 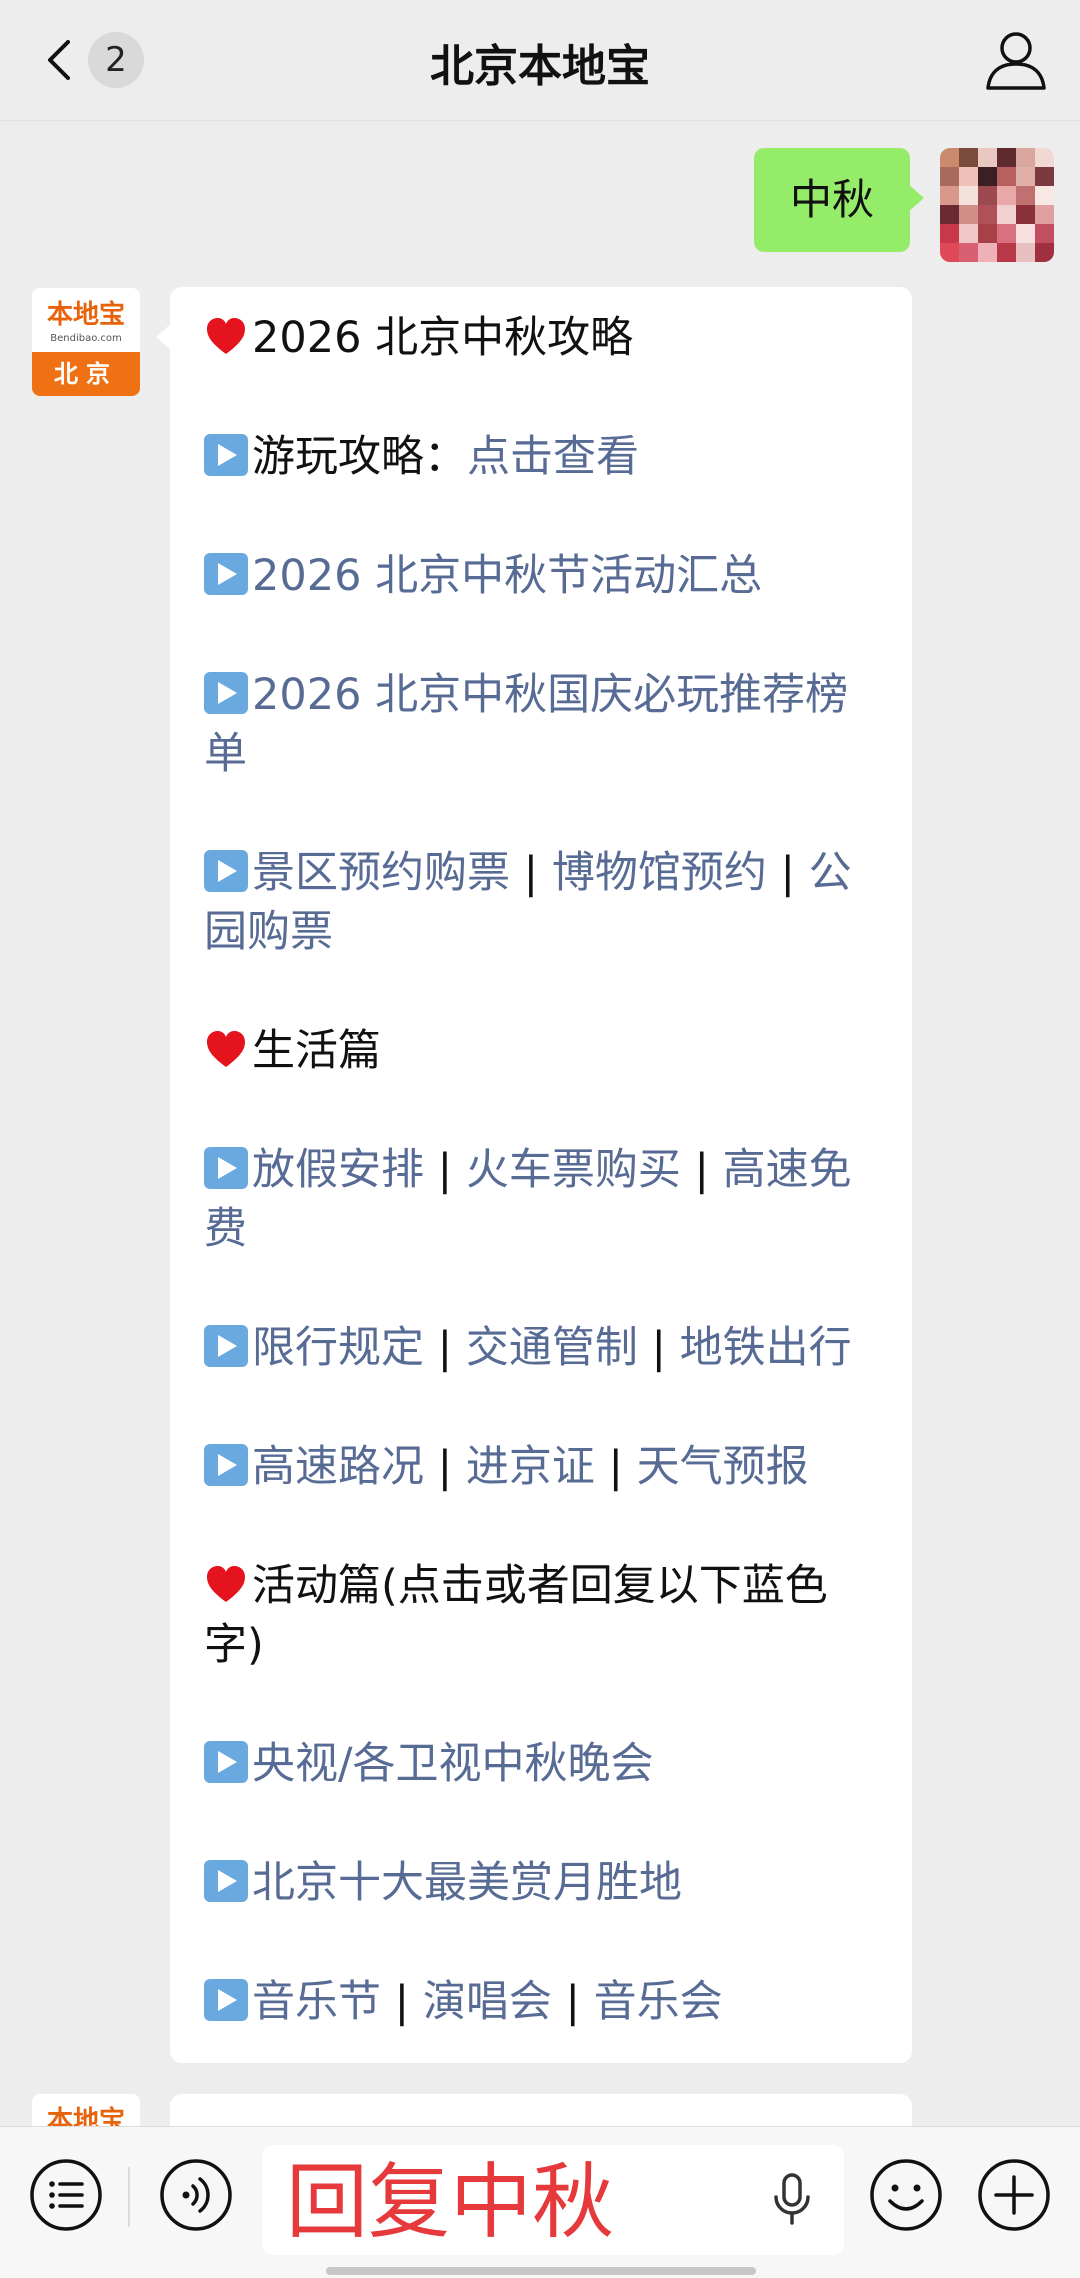 What do you see at coordinates (659, 873) in the screenshot?
I see `reply-link: 博物馆预约` at bounding box center [659, 873].